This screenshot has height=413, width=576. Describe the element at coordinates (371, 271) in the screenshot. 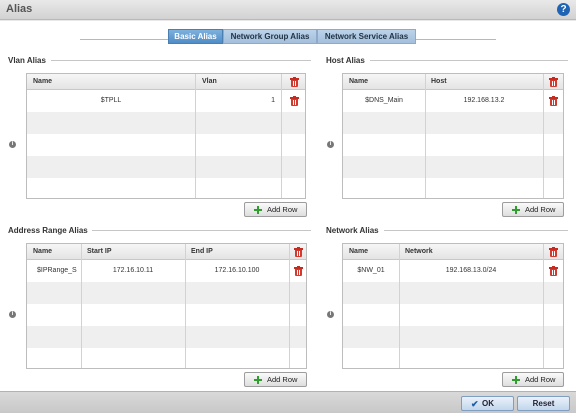

I see `network-alias-name-cell: $NW_01` at that location.